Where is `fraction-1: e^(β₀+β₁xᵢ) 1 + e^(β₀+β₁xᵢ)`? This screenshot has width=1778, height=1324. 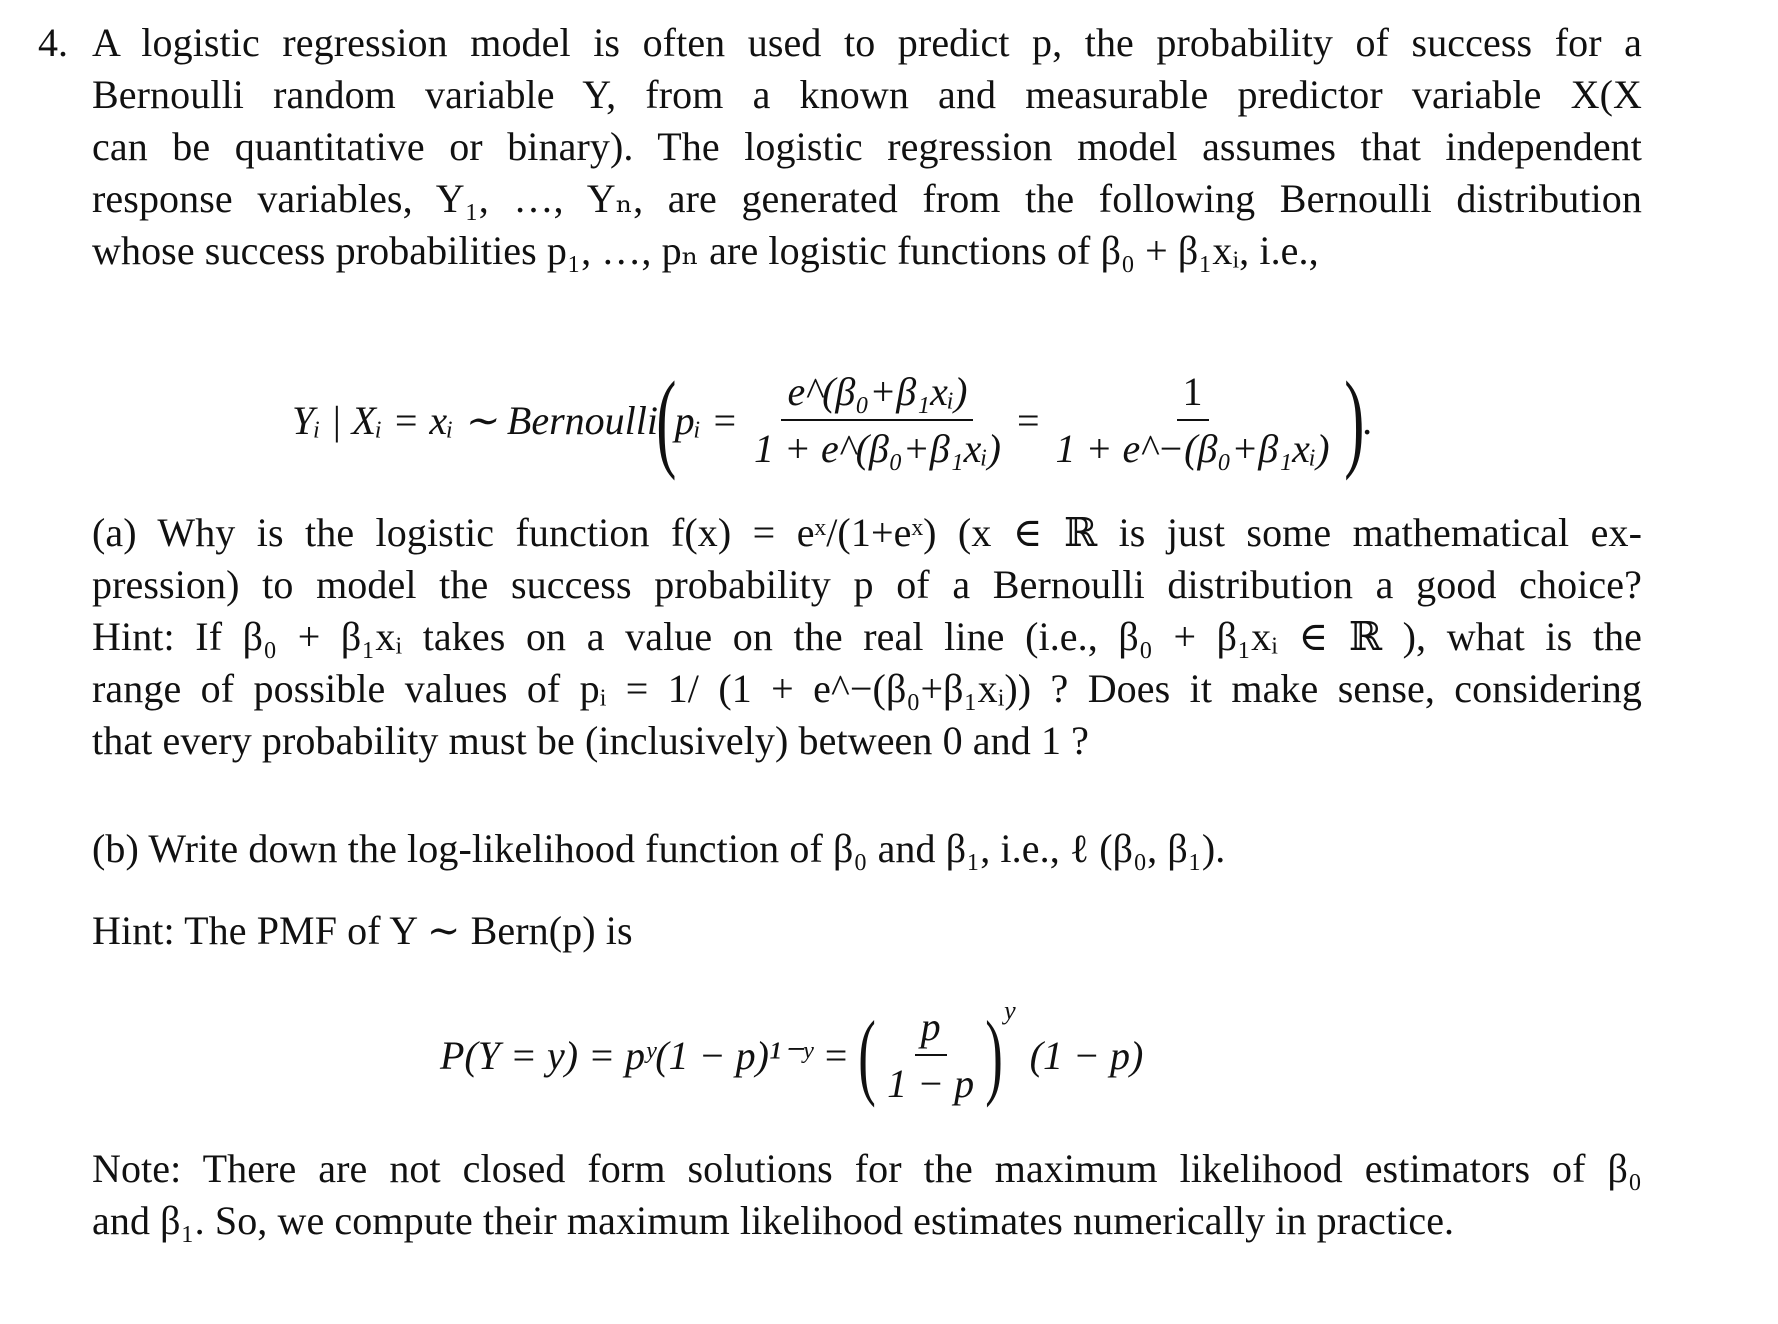
fraction-1: e^(β₀+β₁xᵢ) 1 + e^(β₀+β₁xᵢ) is located at coordinates (877, 420).